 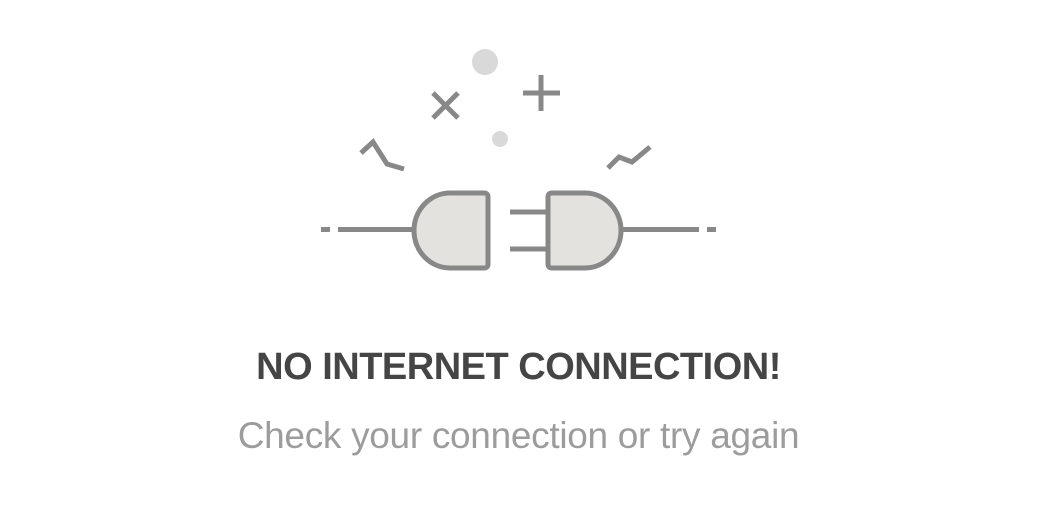 I want to click on left-lightning-icon, so click(x=382, y=155).